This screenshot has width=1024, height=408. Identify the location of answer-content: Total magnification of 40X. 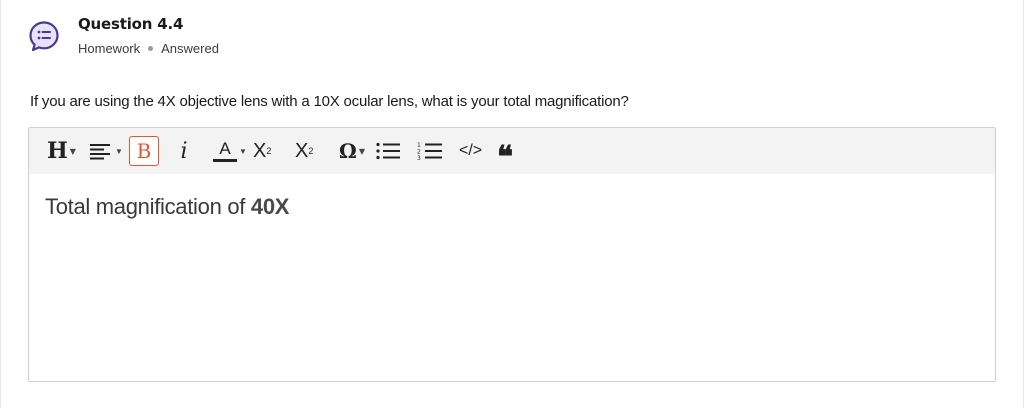
(167, 207).